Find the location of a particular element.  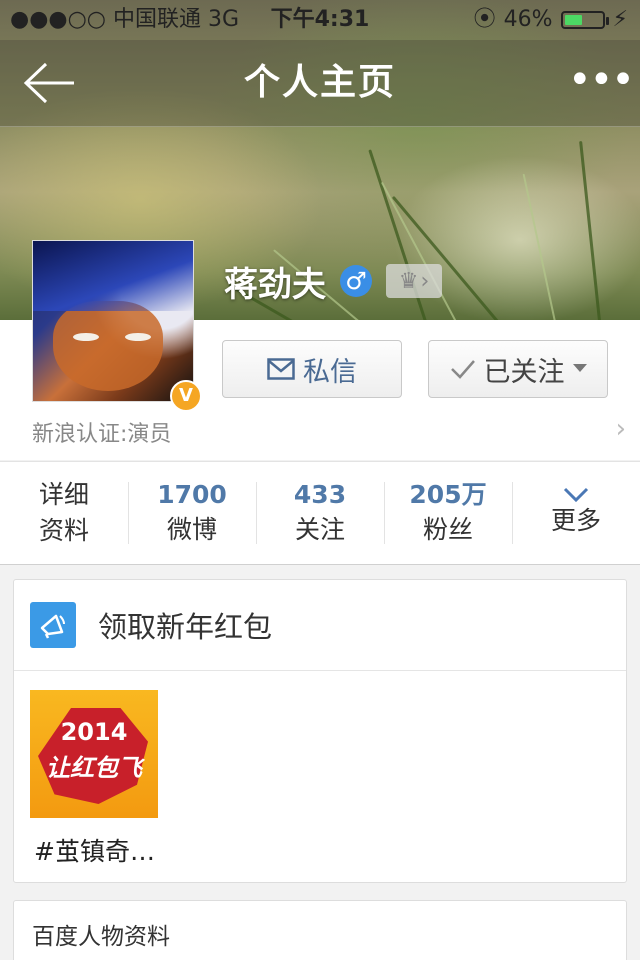

stat-label: 资料 is located at coordinates (63, 530).